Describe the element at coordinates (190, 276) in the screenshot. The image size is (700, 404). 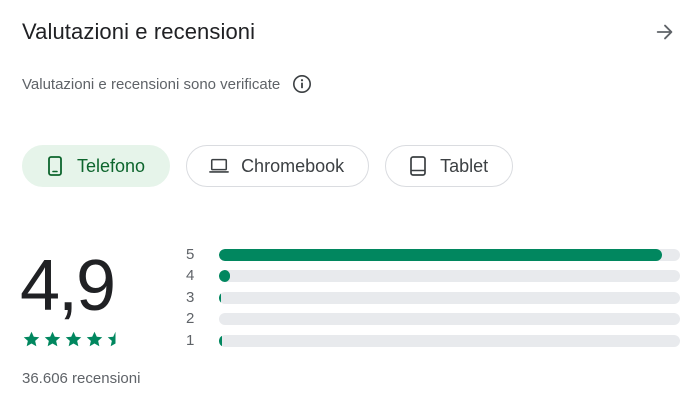
I see `histogram-label: 4` at that location.